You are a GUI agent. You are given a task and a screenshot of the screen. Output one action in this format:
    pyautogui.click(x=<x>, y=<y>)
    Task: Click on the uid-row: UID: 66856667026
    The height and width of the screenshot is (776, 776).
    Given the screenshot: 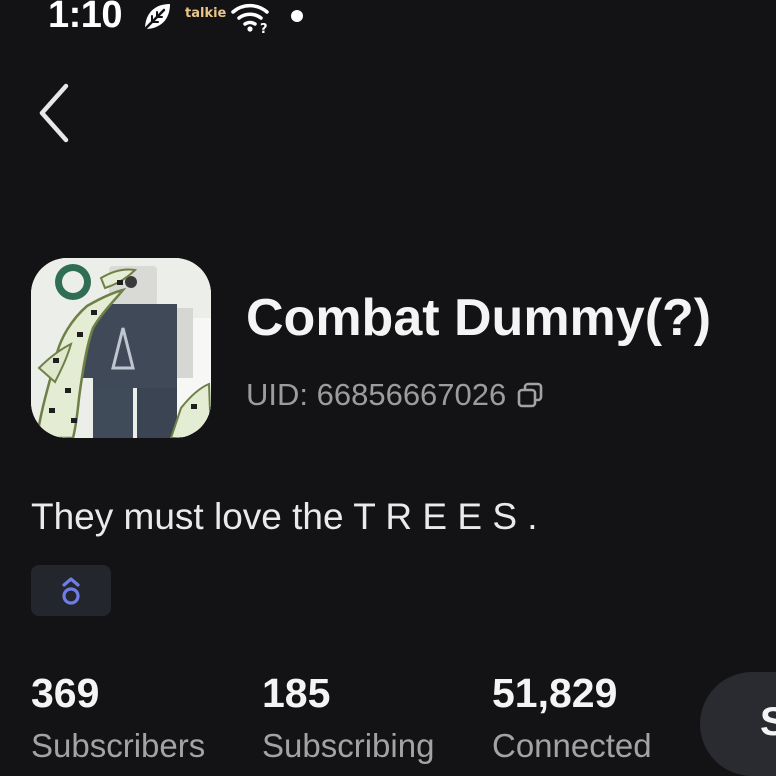 What is the action you would take?
    pyautogui.click(x=396, y=395)
    